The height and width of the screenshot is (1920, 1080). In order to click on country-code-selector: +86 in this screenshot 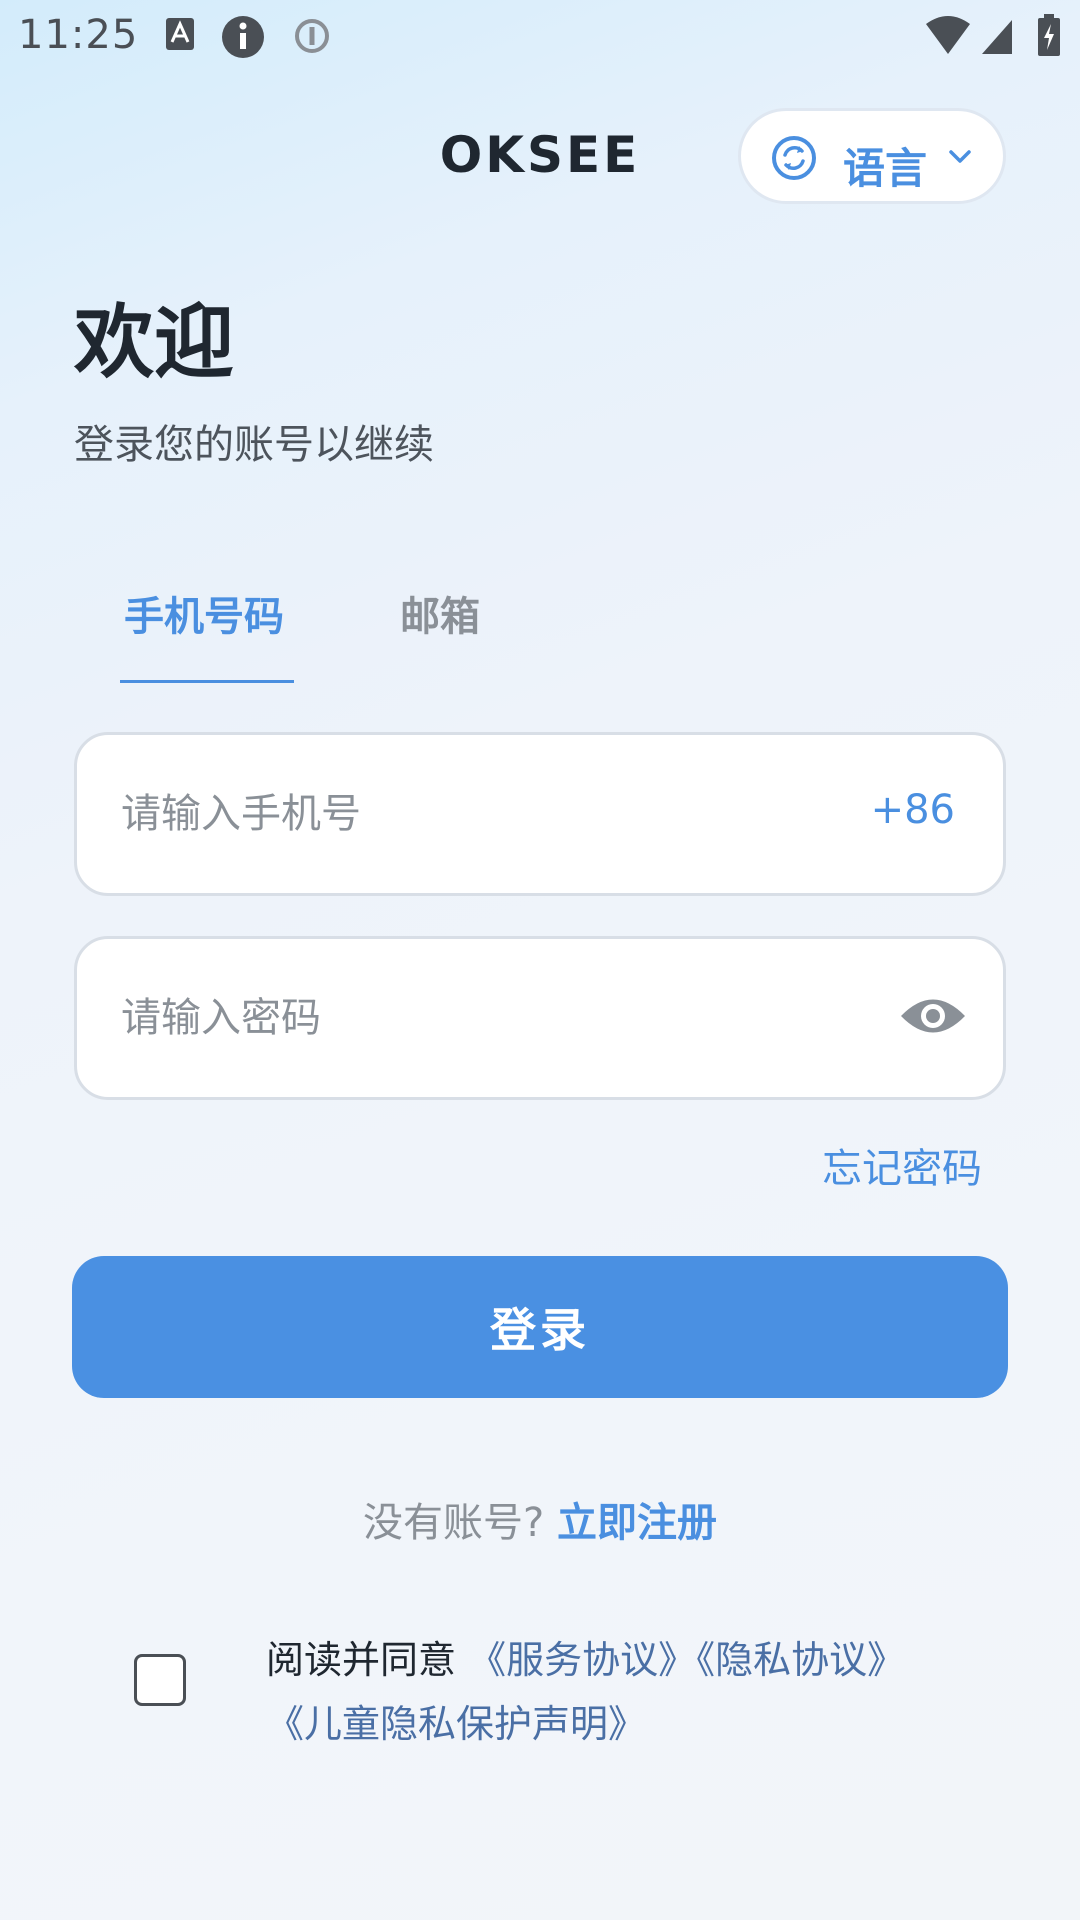, I will do `click(913, 810)`.